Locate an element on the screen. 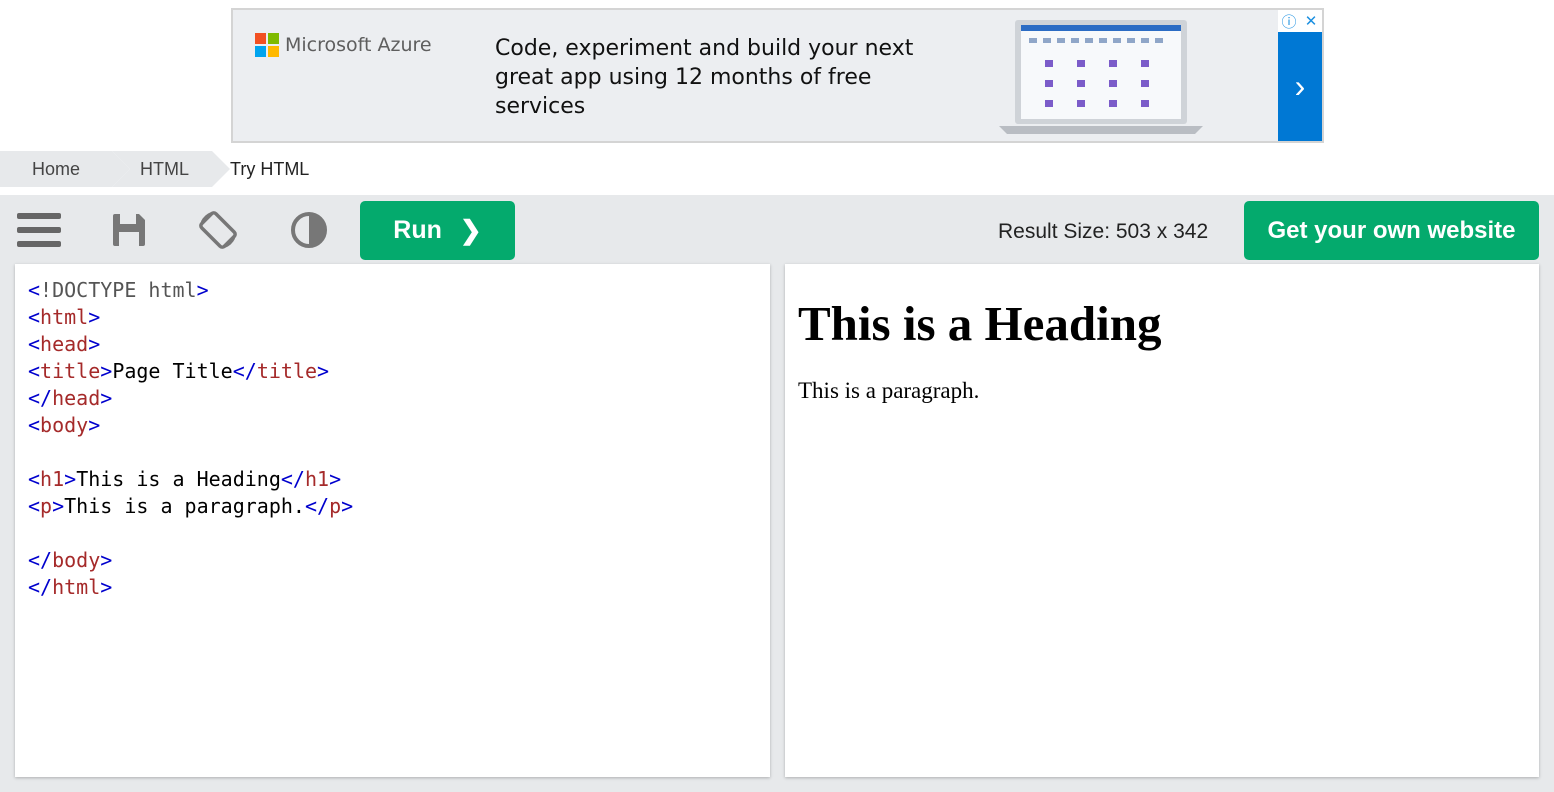 The height and width of the screenshot is (792, 1554). run-button: Run ❯ is located at coordinates (437, 230).